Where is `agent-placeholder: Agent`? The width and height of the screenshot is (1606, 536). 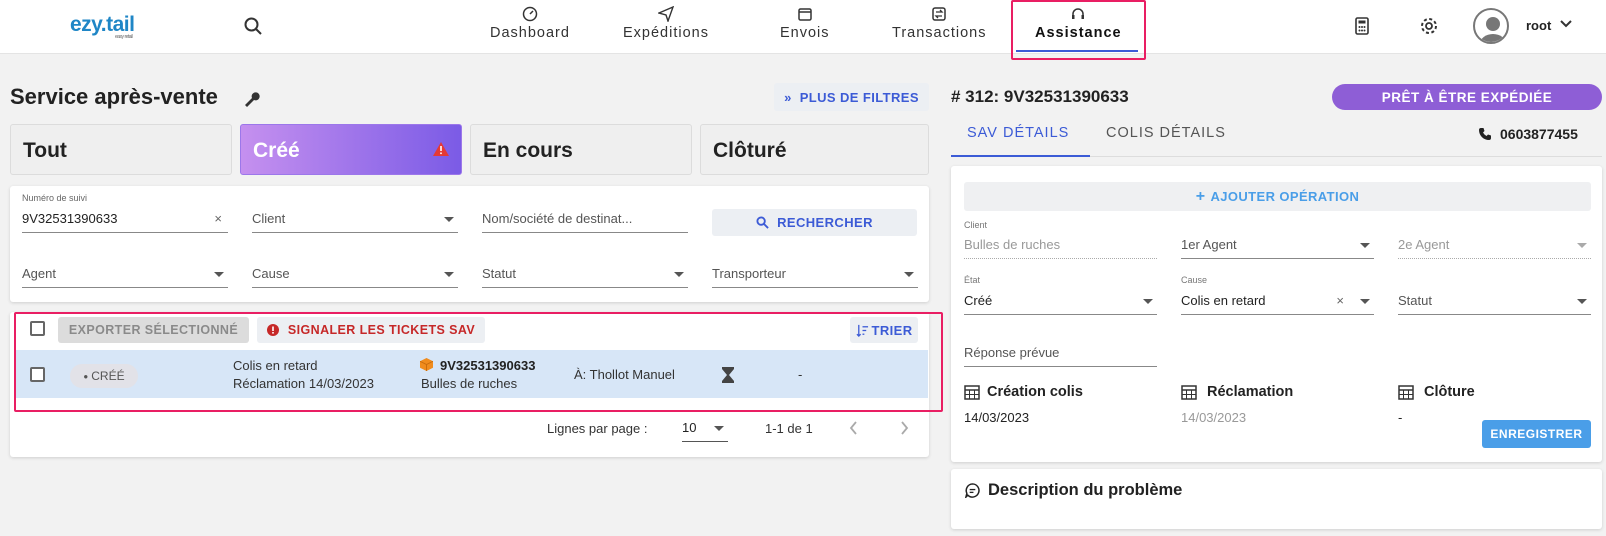
agent-placeholder: Agent is located at coordinates (39, 273).